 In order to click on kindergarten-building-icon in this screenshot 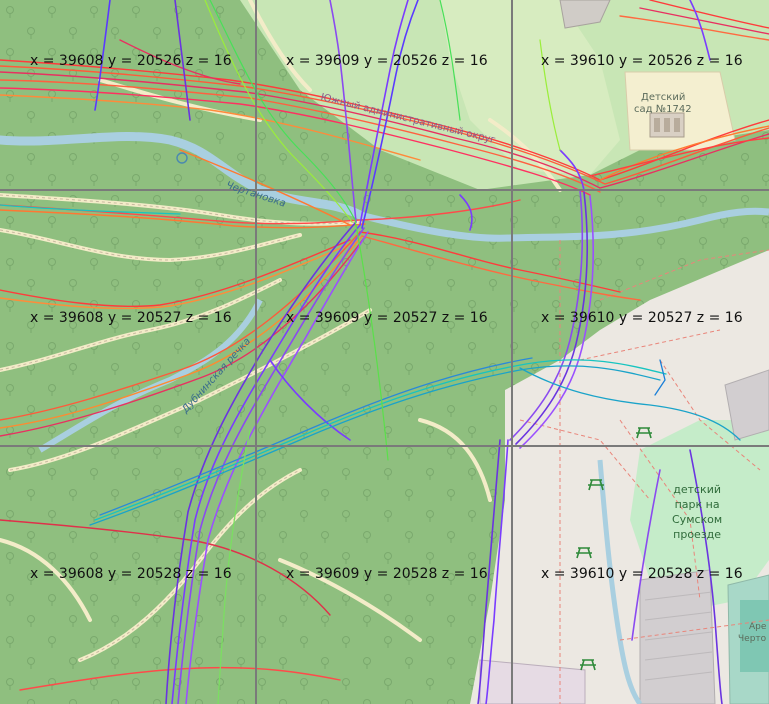, I will do `click(667, 125)`.